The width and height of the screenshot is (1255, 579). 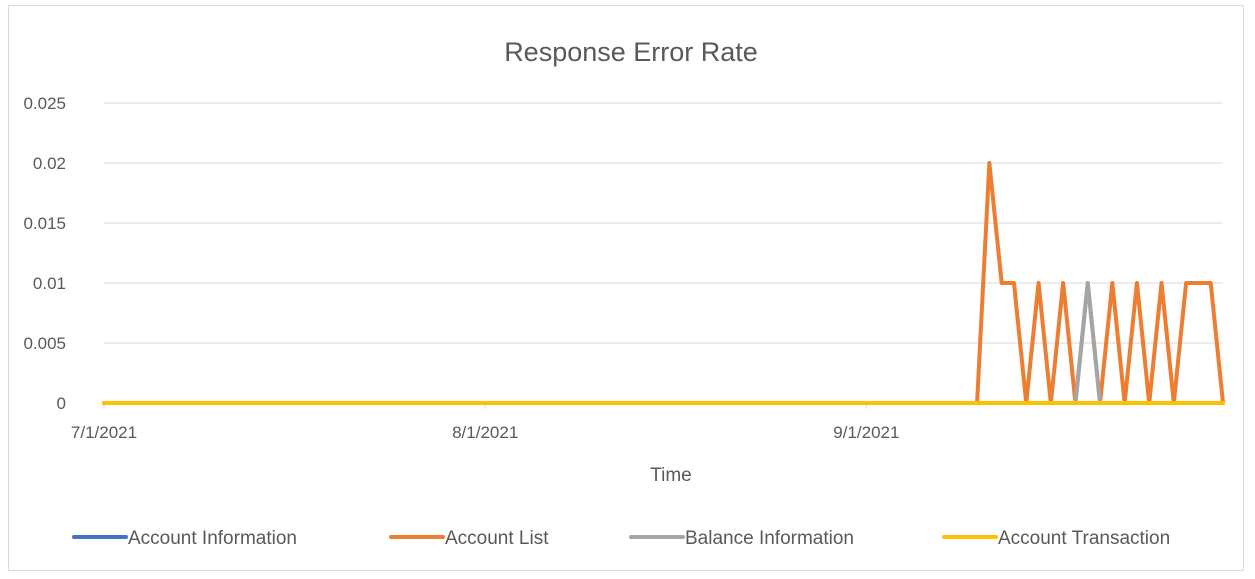 I want to click on y-tick-label: 0.02, so click(x=49, y=163).